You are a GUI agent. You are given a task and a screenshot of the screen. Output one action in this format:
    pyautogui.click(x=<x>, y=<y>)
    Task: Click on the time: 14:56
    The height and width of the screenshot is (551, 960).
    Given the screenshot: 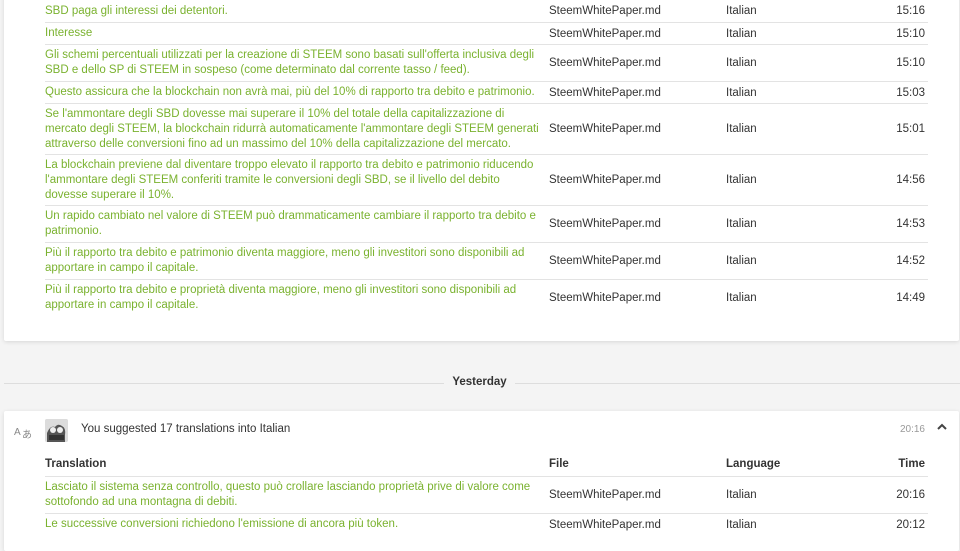 What is the action you would take?
    pyautogui.click(x=910, y=180)
    